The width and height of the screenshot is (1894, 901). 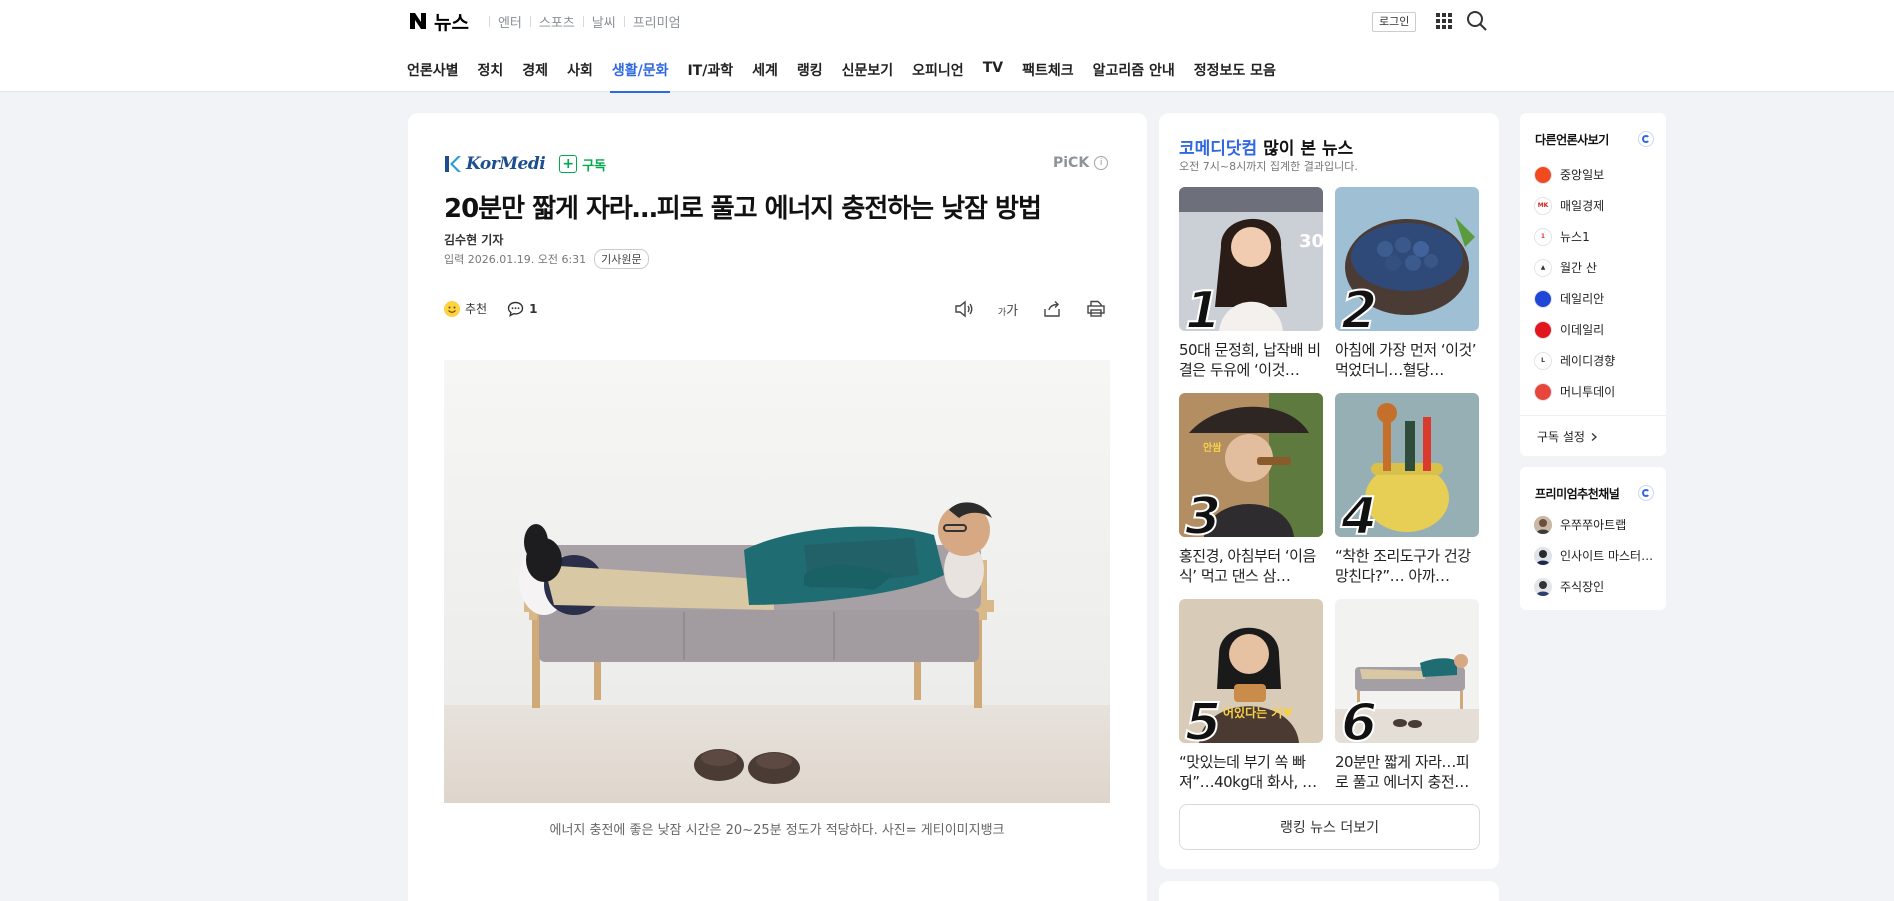 I want to click on press-item-lady-khan: L 레이디경향, so click(x=1574, y=360).